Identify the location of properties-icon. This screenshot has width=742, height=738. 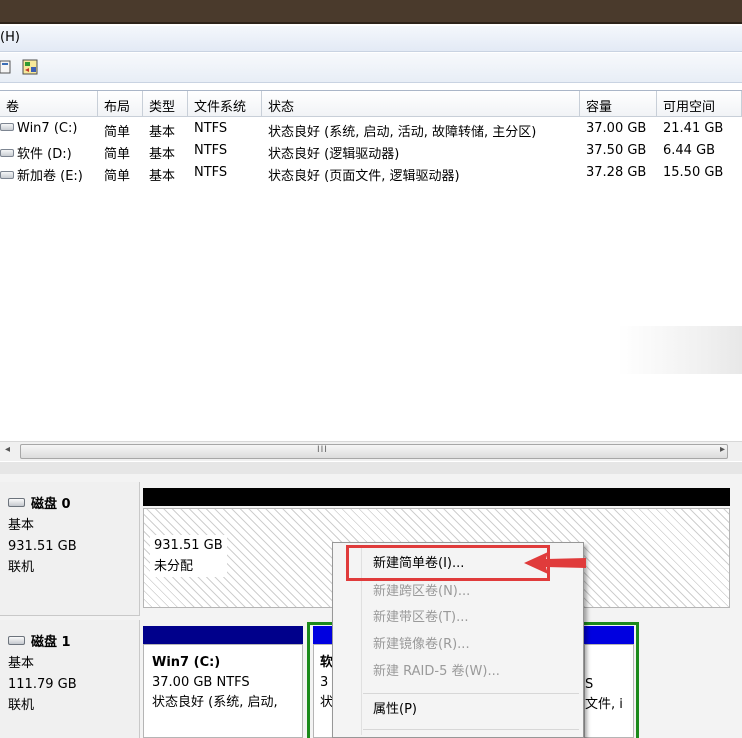
(30, 67).